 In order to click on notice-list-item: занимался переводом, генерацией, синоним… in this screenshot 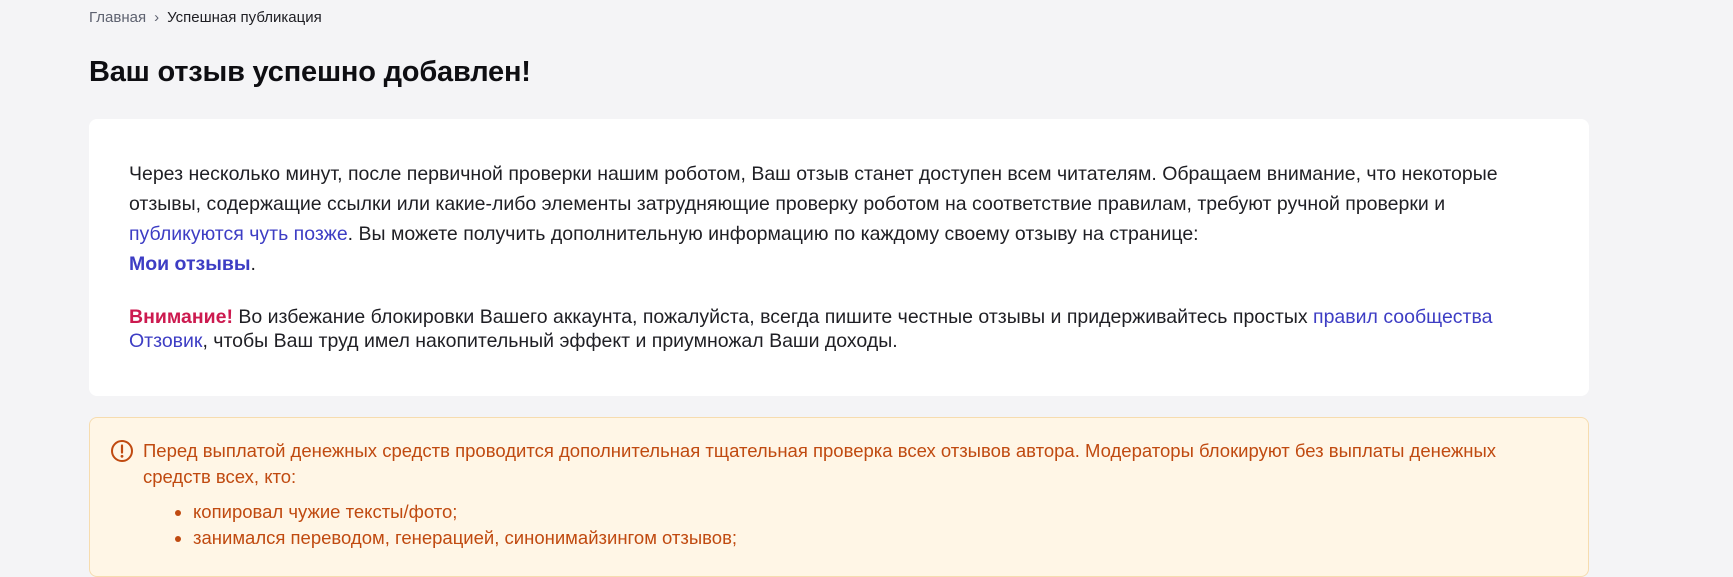, I will do `click(465, 538)`.